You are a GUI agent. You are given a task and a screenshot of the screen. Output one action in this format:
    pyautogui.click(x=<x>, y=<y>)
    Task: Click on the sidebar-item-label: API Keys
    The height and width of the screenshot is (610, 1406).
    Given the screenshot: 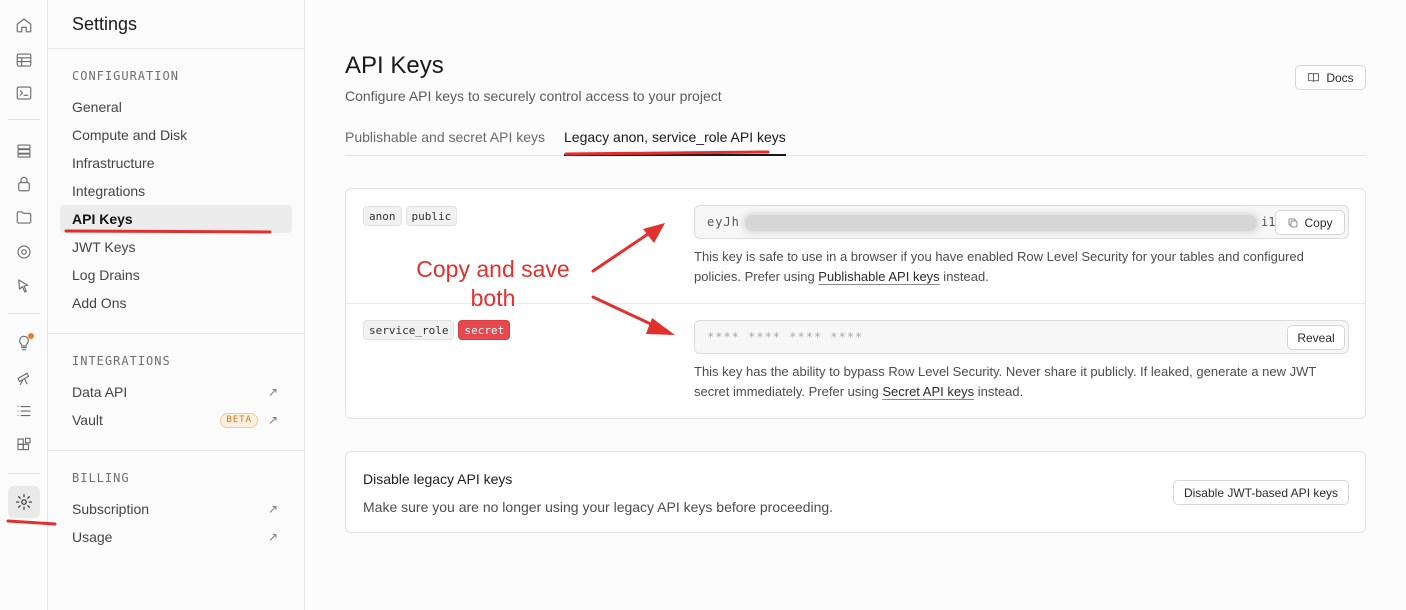 What is the action you would take?
    pyautogui.click(x=102, y=219)
    